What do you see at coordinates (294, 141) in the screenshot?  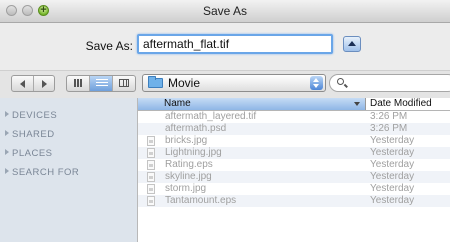 I see `file-row: bricks.jpg Yesterday` at bounding box center [294, 141].